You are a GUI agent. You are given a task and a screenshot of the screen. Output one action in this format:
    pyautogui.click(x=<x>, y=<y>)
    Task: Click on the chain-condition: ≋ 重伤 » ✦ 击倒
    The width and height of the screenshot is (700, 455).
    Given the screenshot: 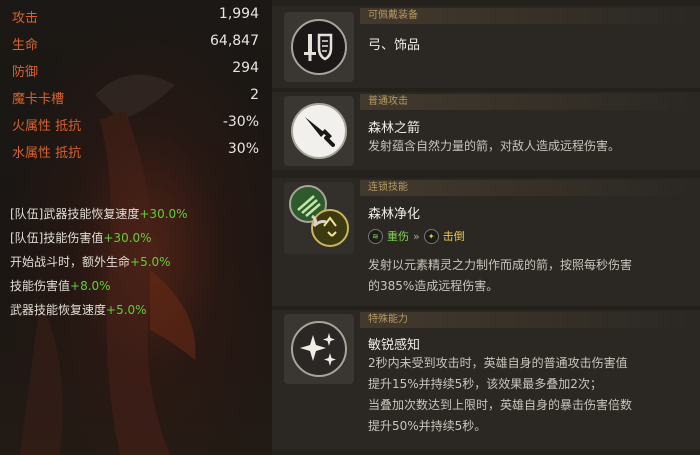 What is the action you would take?
    pyautogui.click(x=416, y=236)
    